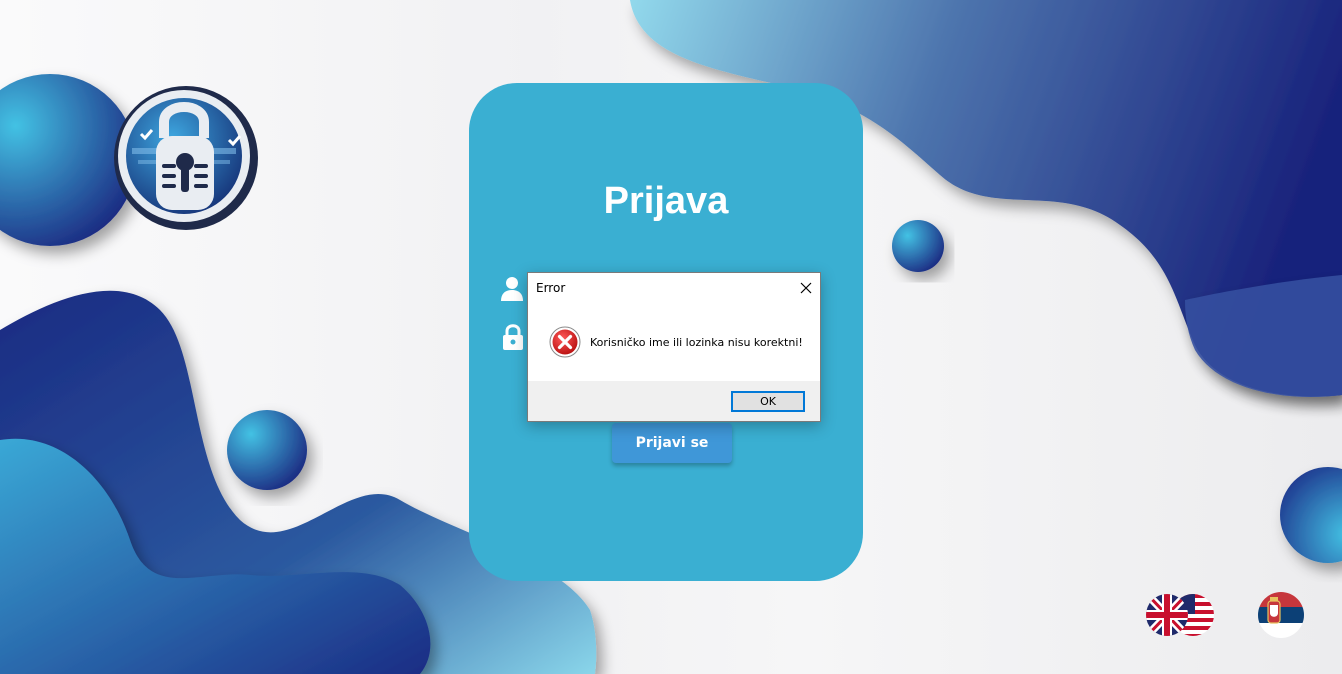  Describe the element at coordinates (513, 337) in the screenshot. I see `lock-icon` at that location.